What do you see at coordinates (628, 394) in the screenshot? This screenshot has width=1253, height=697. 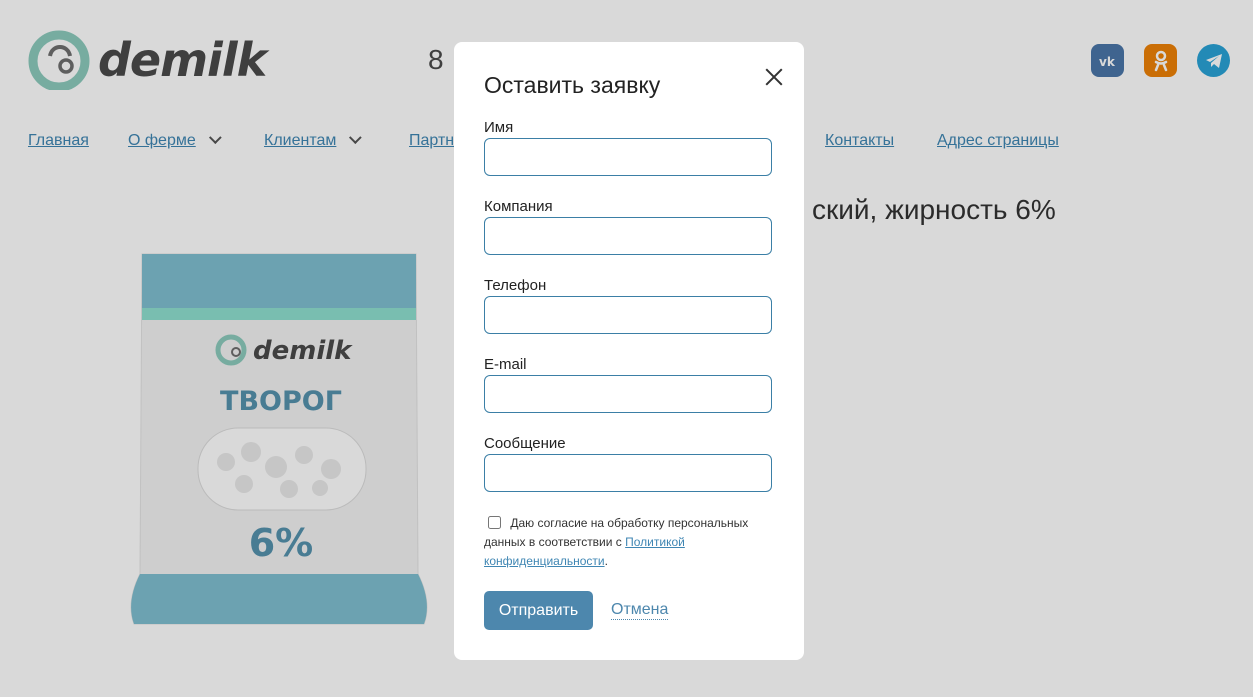 I see `email-input` at bounding box center [628, 394].